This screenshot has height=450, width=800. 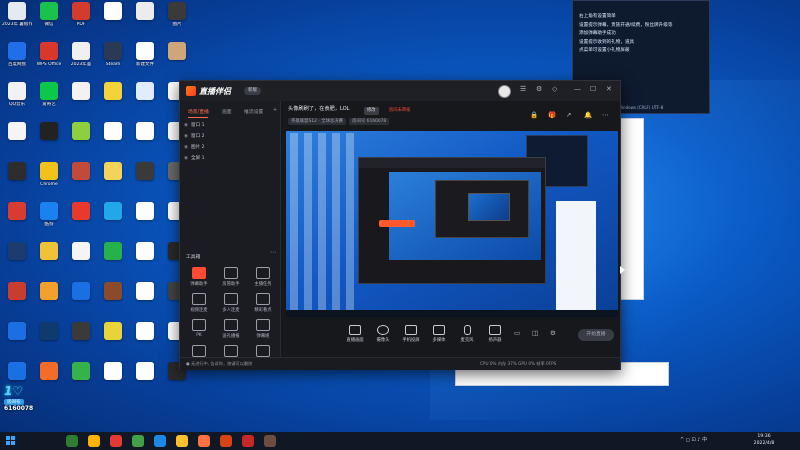 I want to click on tool-button: 弹幕姬, so click(x=263, y=329).